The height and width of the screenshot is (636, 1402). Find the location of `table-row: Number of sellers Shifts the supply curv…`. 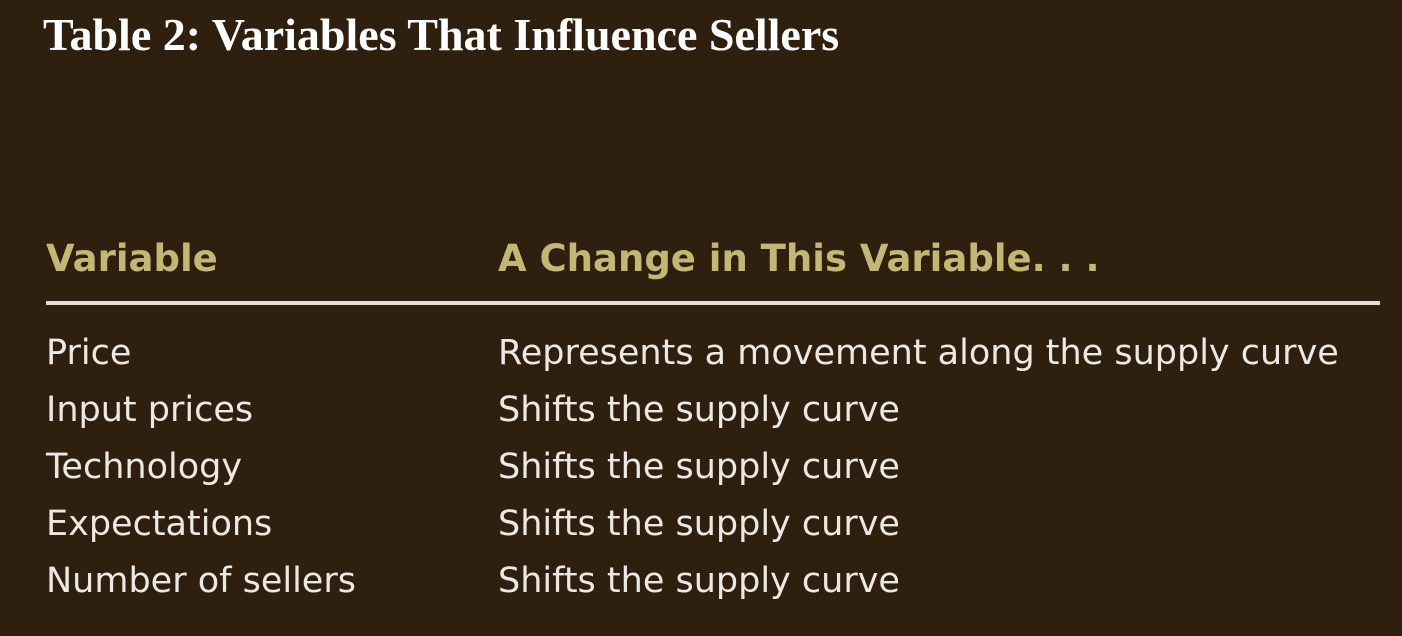

table-row: Number of sellers Shifts the supply curv… is located at coordinates (713, 582).